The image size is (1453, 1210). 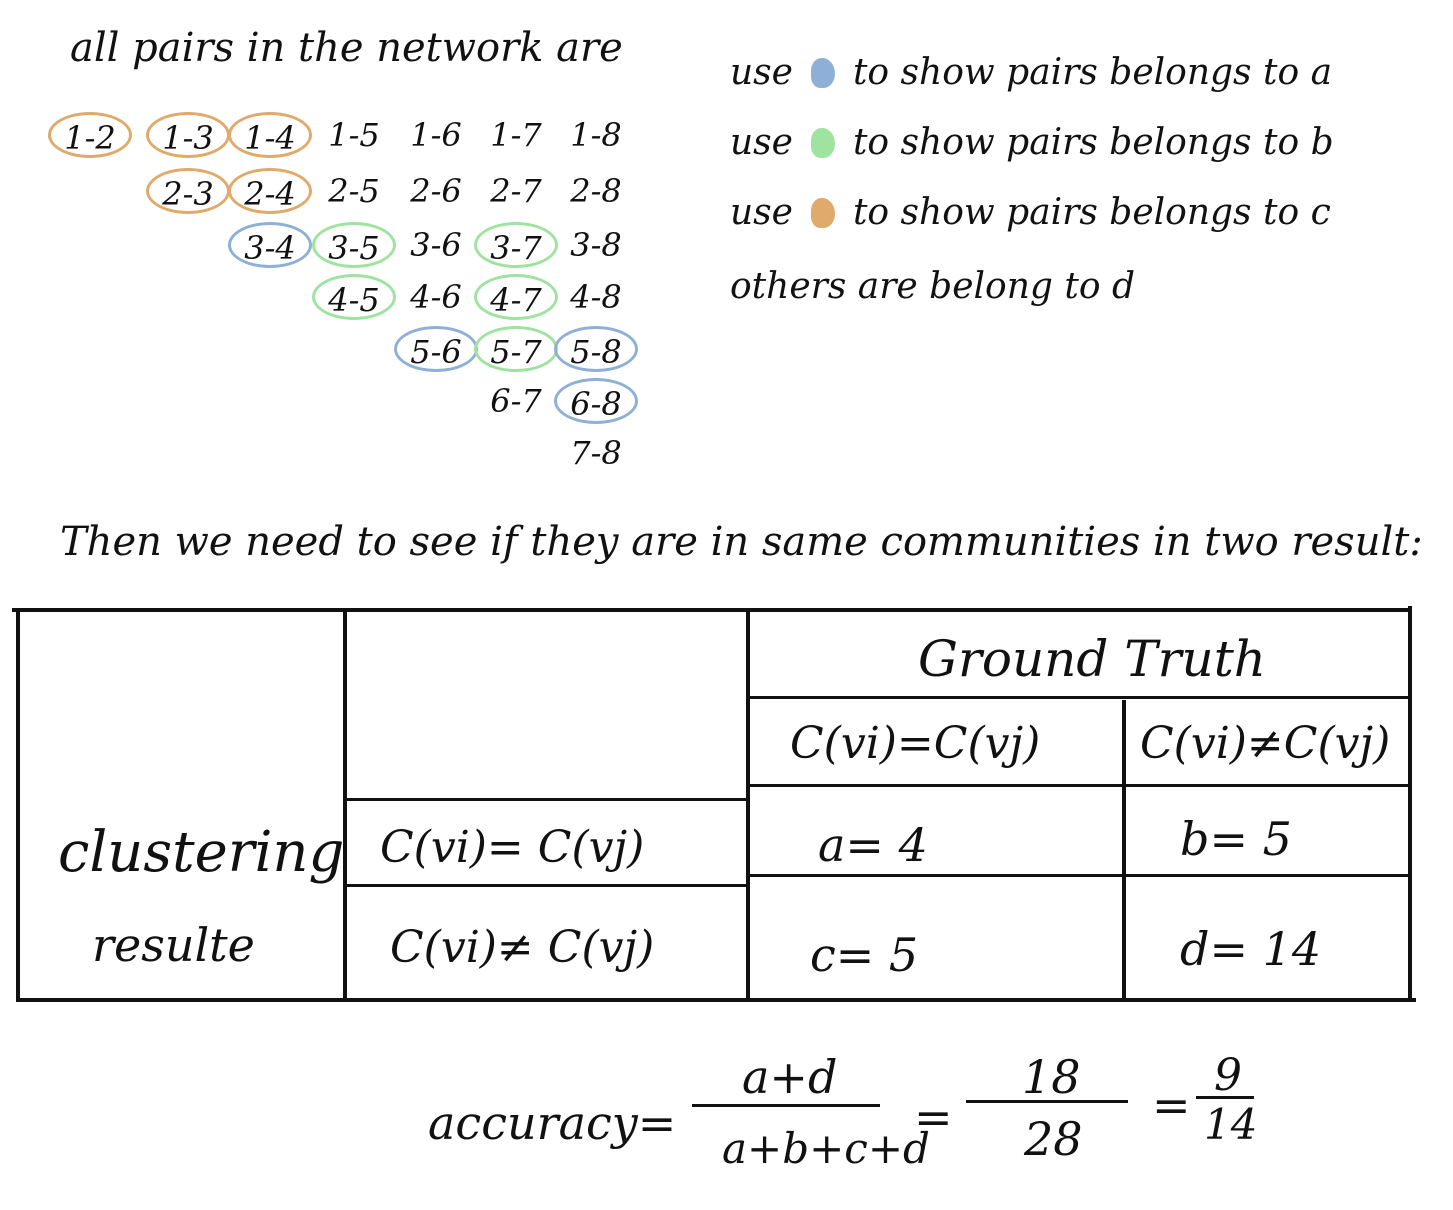 I want to click on pair-4-8: 4-8, so click(x=596, y=297).